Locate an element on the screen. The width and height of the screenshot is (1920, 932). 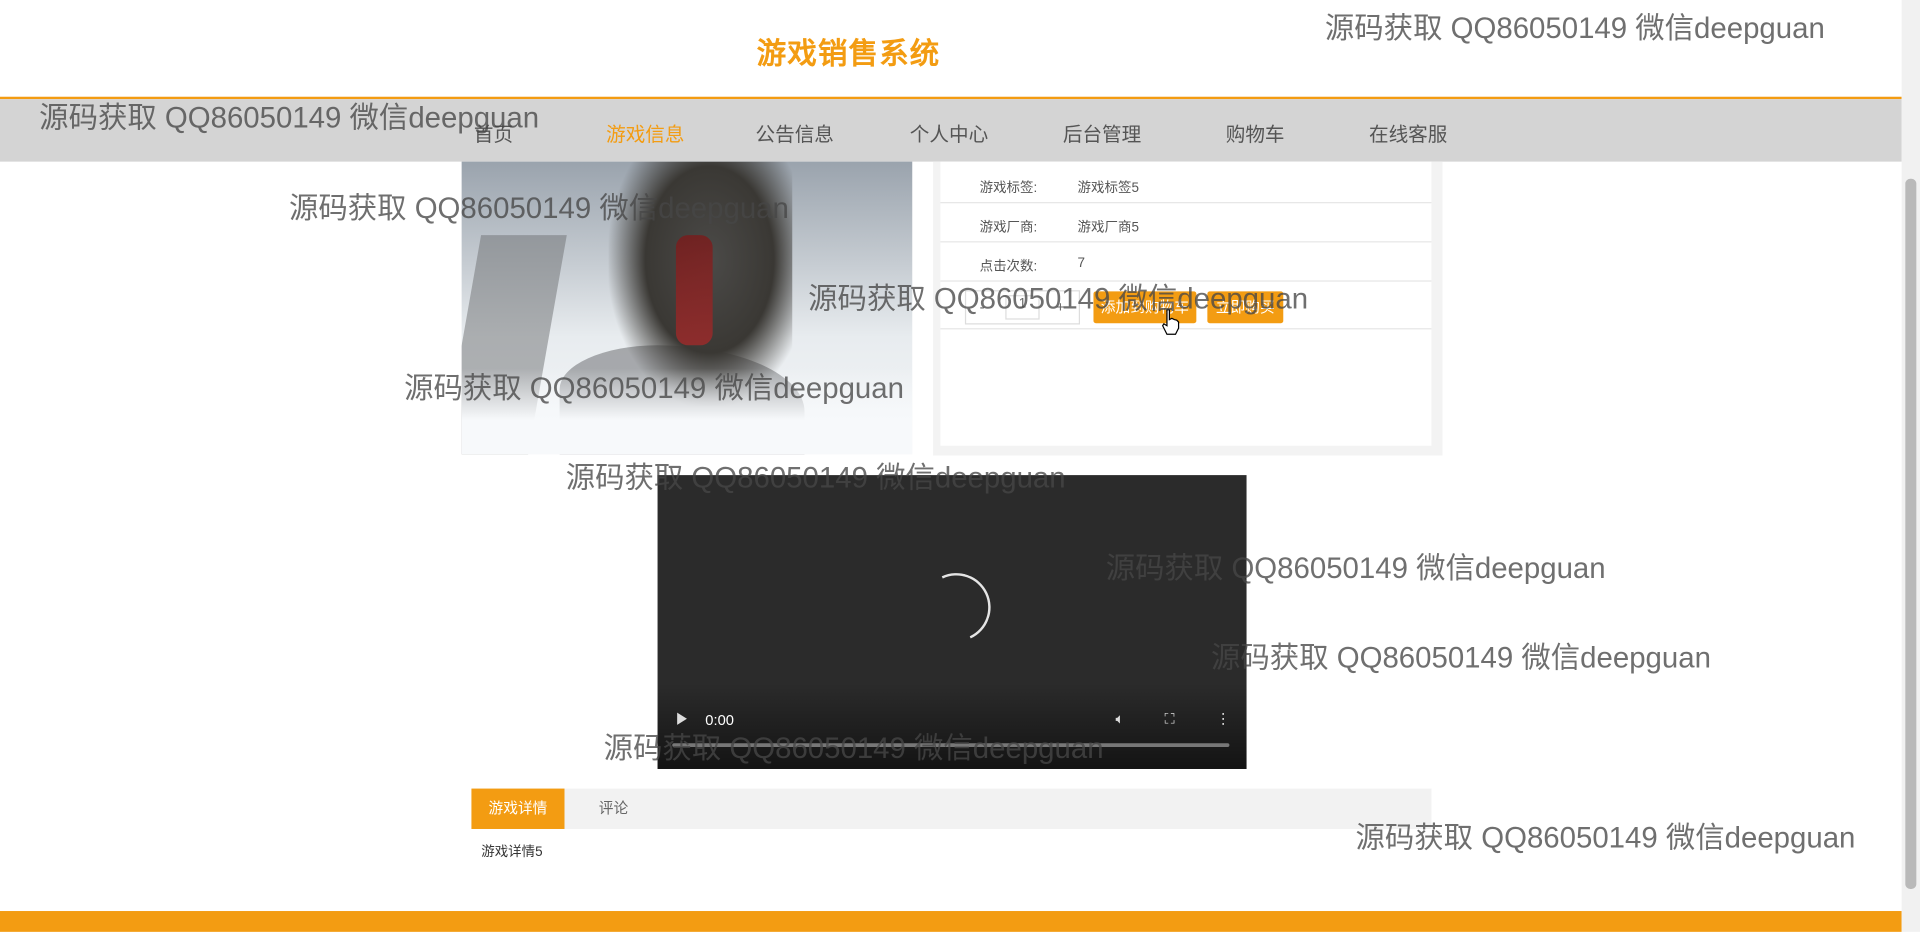
info-row-actions: - 1 + 添加到购物车 立即购买 is located at coordinates (1186, 306).